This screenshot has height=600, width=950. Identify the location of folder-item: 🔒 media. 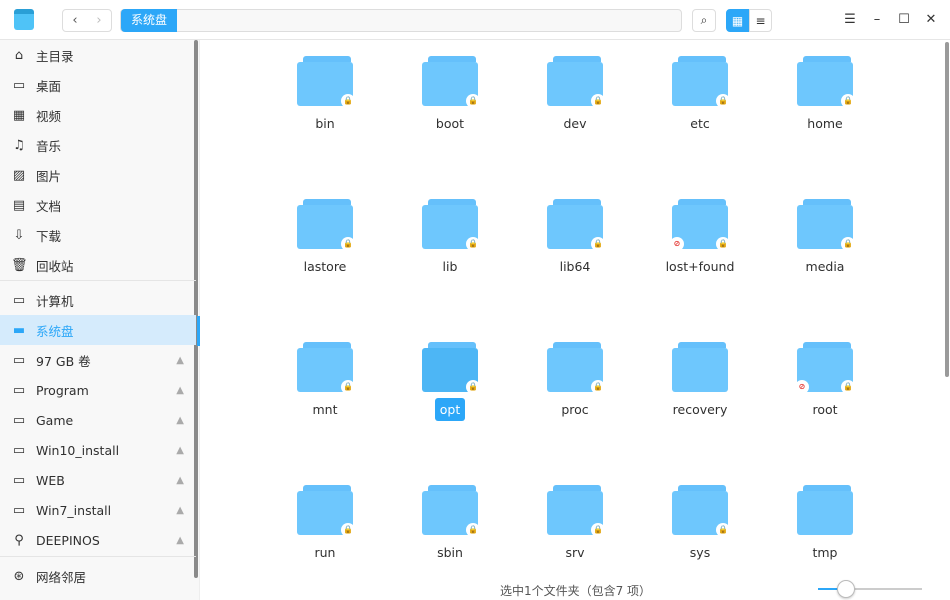
(825, 233).